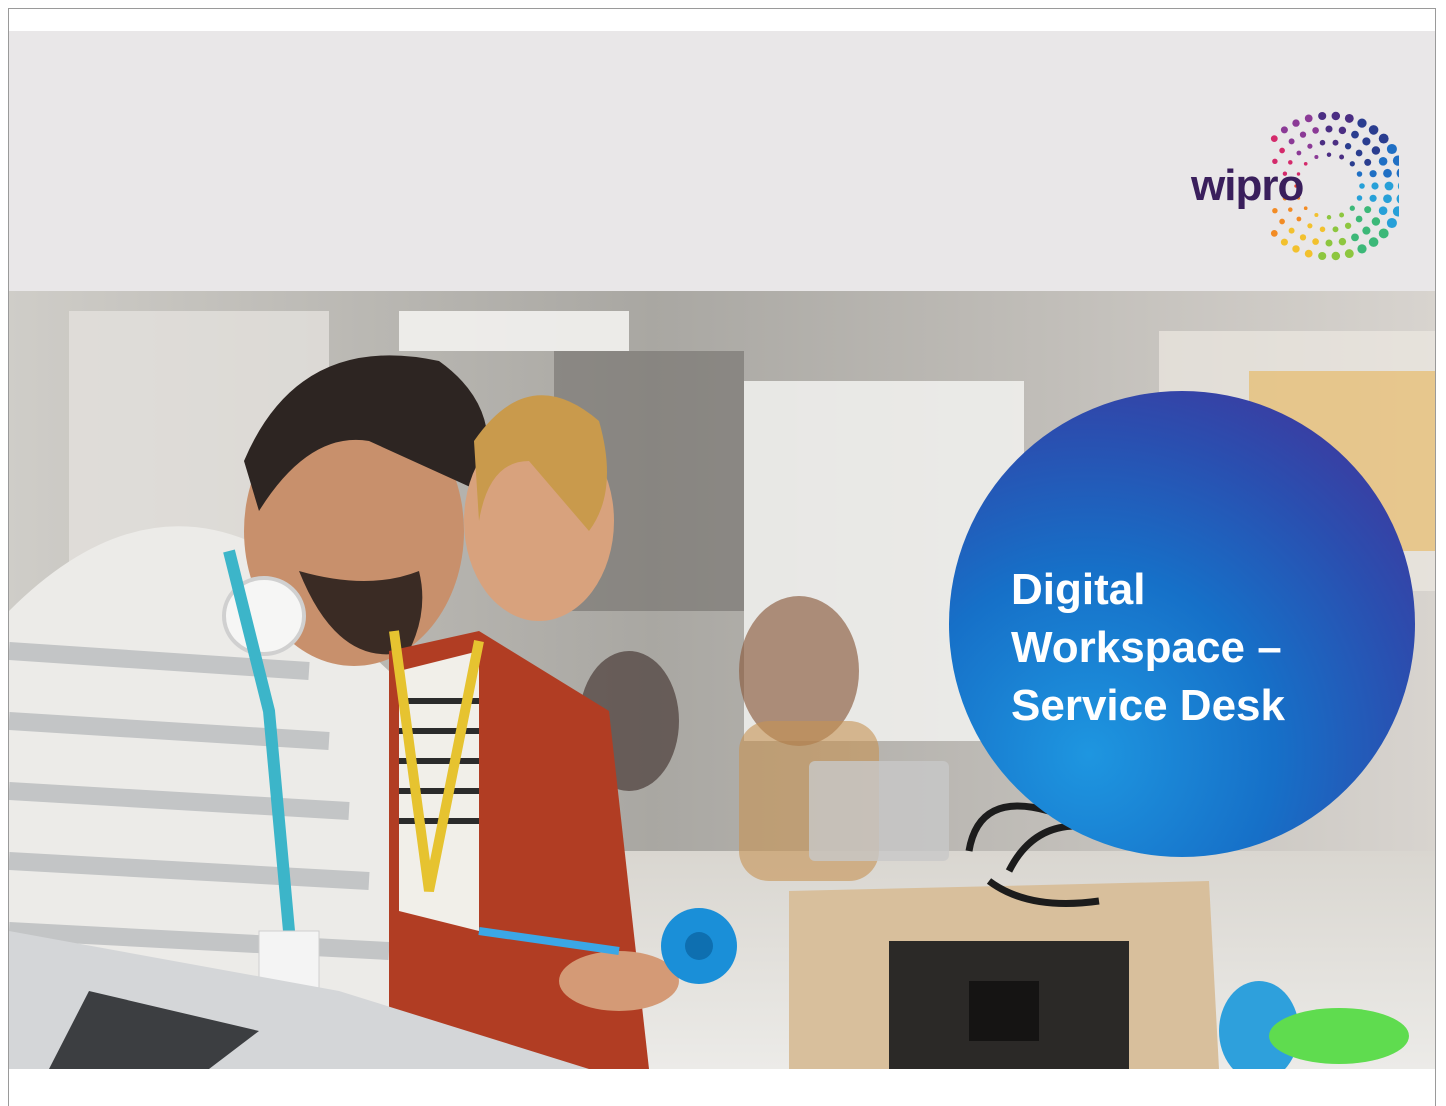 This screenshot has width=1446, height=1106. What do you see at coordinates (1148, 705) in the screenshot?
I see `title-line-3: Service Desk` at bounding box center [1148, 705].